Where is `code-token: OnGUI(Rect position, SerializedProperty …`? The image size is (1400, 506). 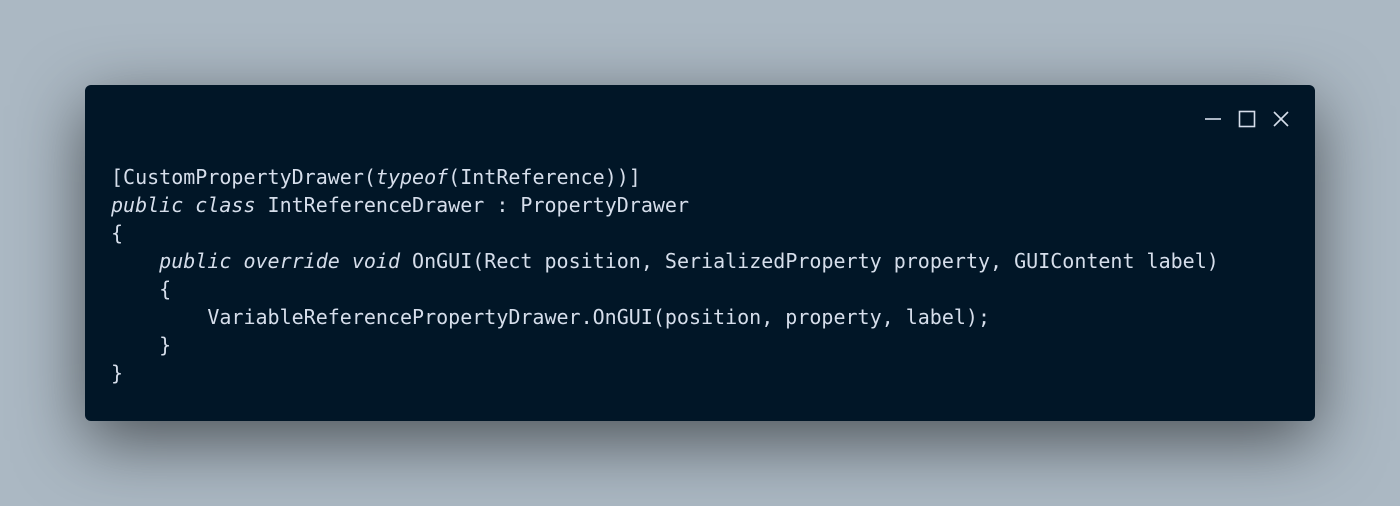
code-token: OnGUI(Rect position, SerializedProperty … is located at coordinates (809, 261).